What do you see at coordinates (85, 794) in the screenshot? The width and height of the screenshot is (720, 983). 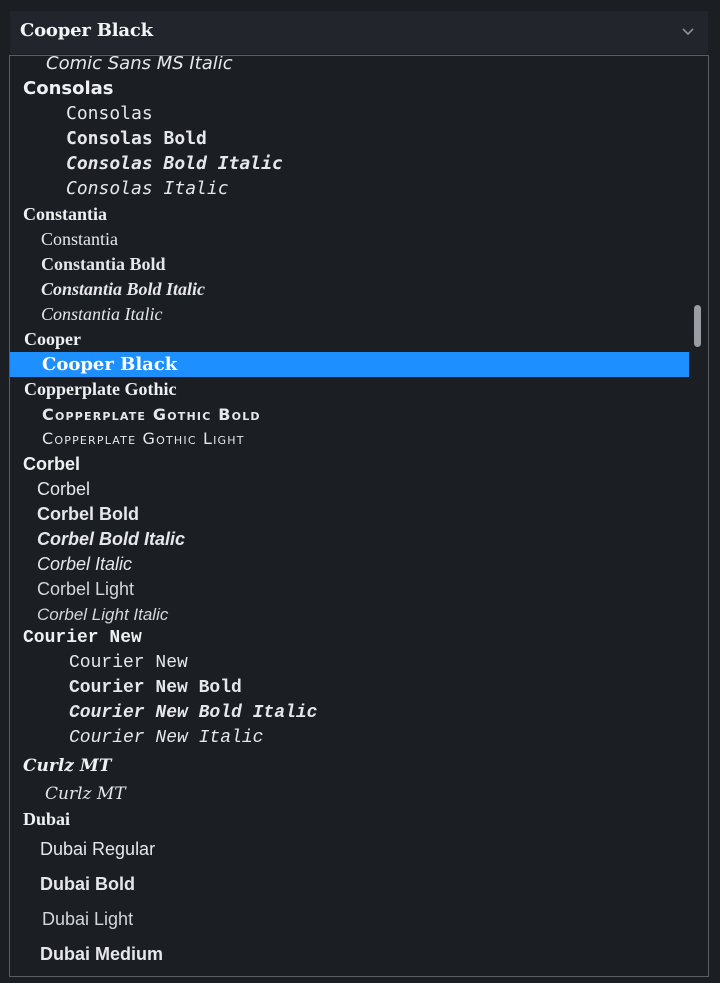 I see `list-item: Curlz MT` at bounding box center [85, 794].